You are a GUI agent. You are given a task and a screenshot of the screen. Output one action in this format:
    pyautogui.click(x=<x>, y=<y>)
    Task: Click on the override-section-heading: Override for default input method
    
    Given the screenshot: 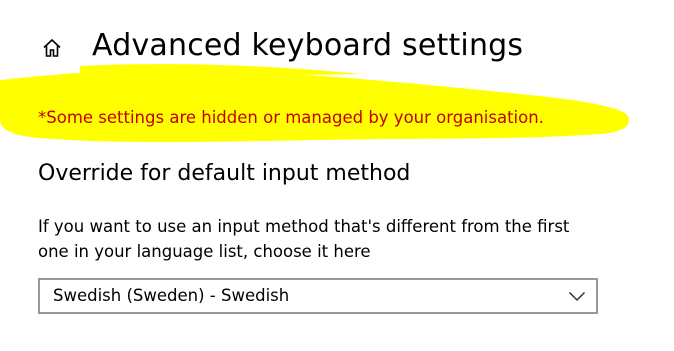 What is the action you would take?
    pyautogui.click(x=224, y=173)
    